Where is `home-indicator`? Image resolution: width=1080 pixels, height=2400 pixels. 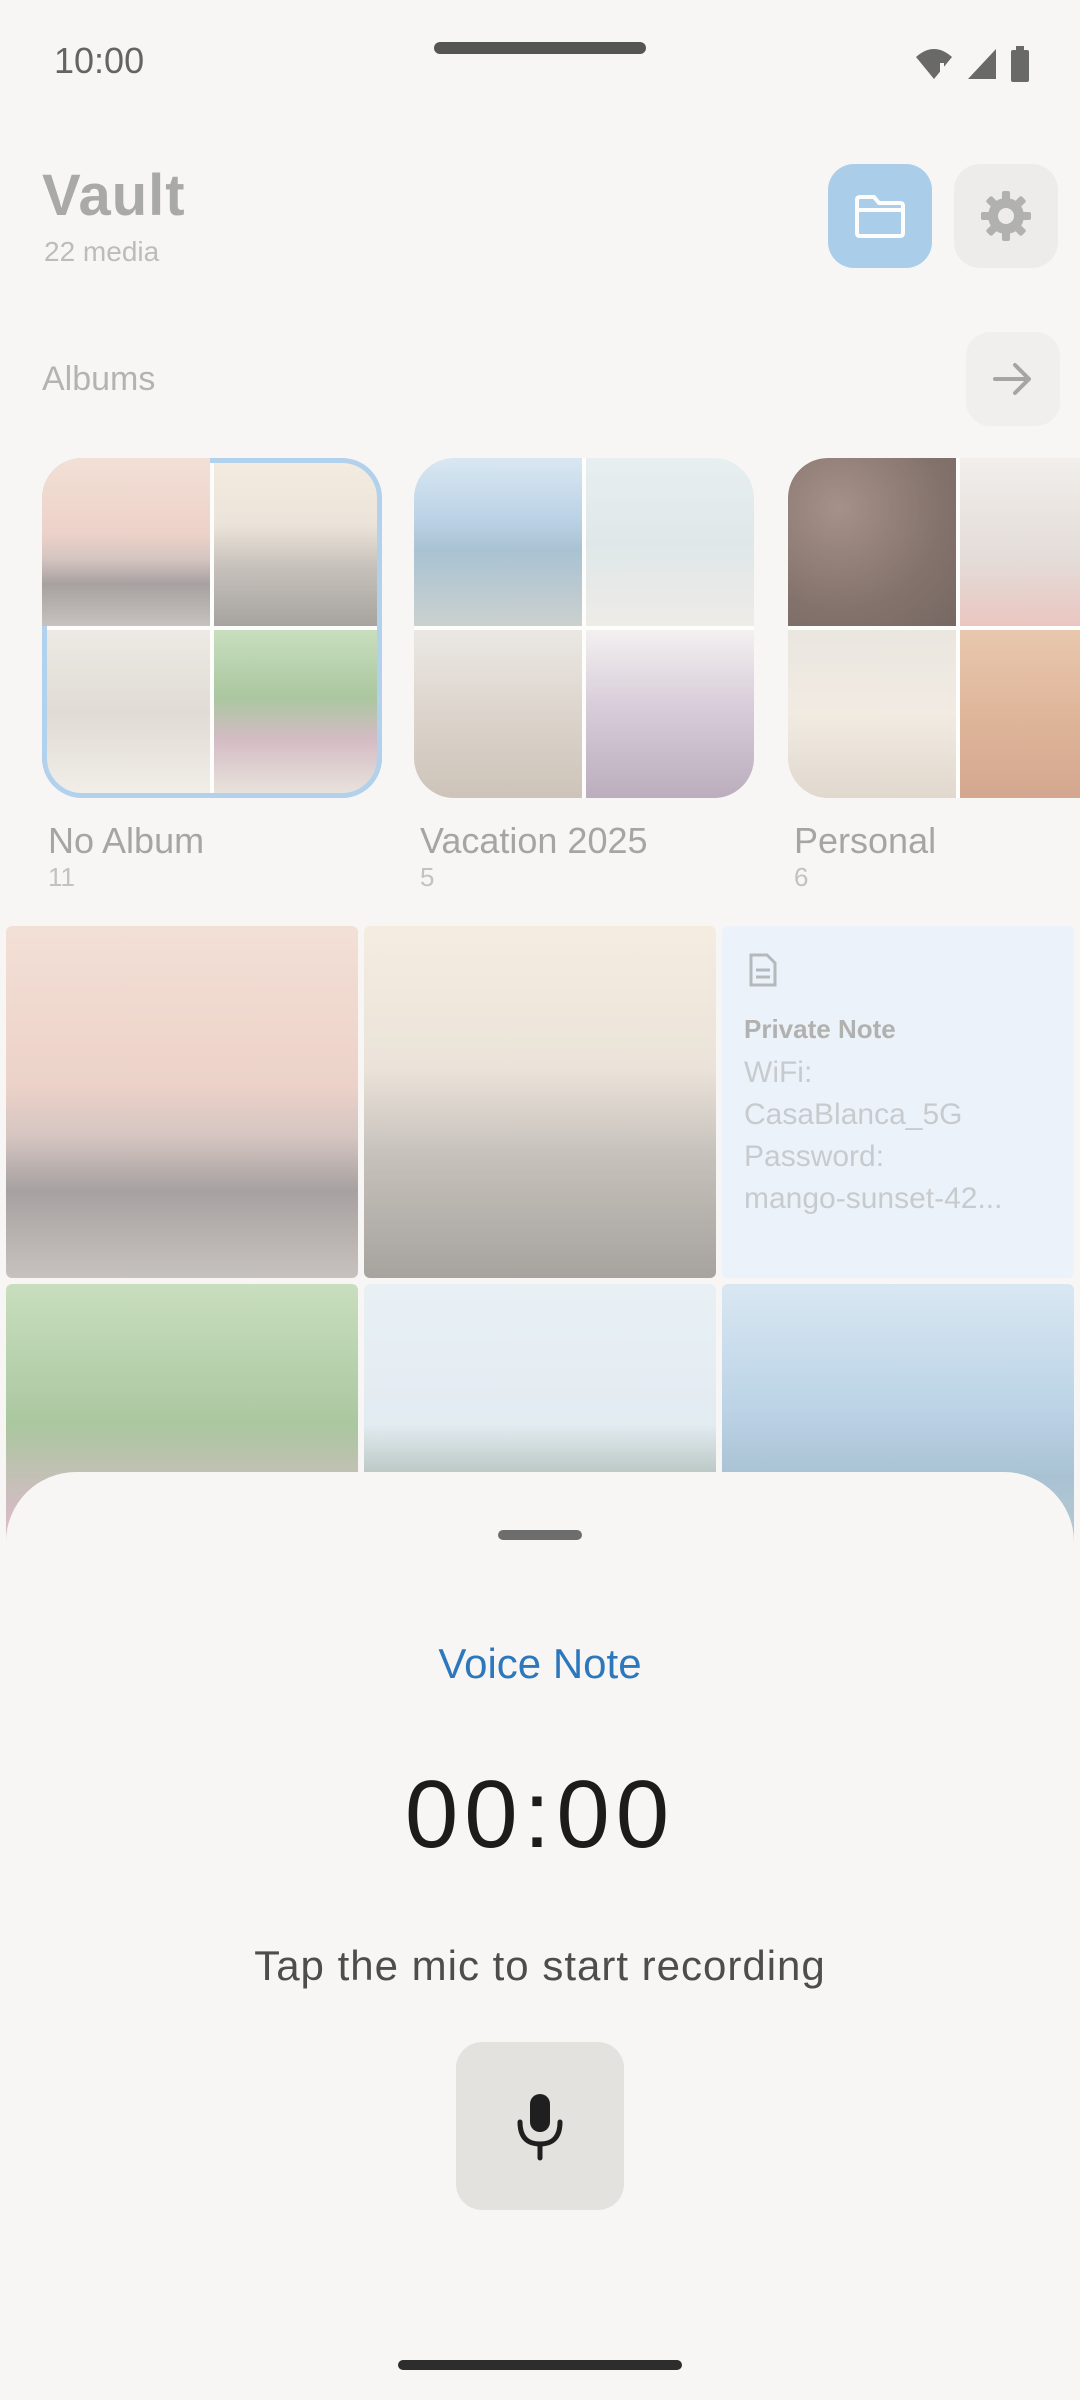
home-indicator is located at coordinates (540, 2365).